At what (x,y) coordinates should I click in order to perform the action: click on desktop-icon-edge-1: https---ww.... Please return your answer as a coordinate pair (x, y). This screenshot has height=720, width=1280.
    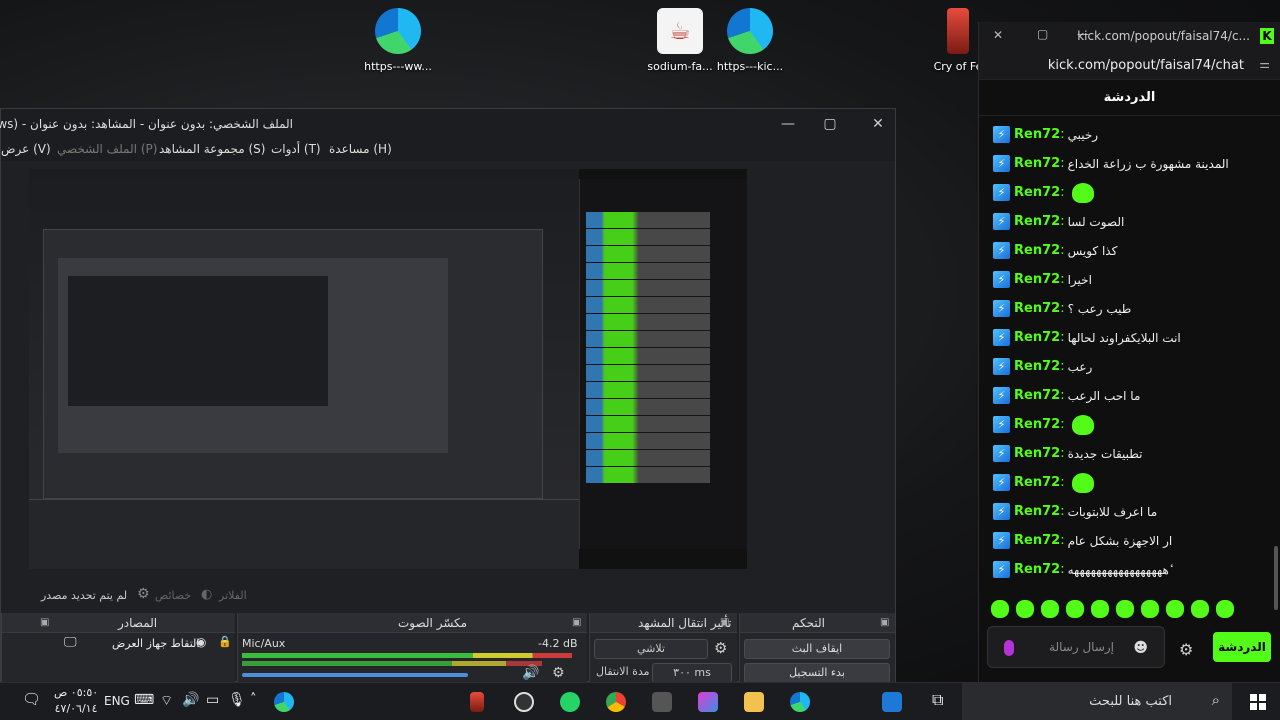
    Looking at the image, I should click on (398, 40).